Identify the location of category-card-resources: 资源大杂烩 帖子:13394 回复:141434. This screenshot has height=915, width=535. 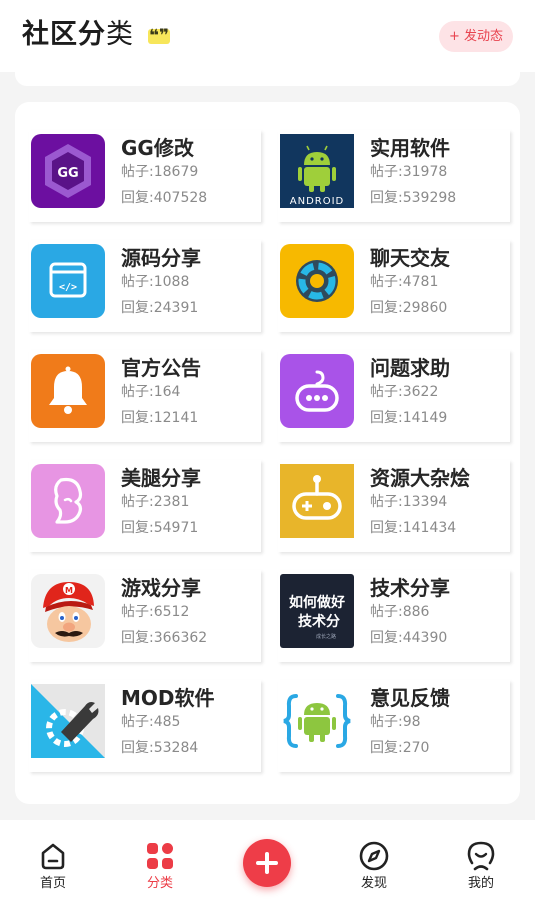
(394, 506).